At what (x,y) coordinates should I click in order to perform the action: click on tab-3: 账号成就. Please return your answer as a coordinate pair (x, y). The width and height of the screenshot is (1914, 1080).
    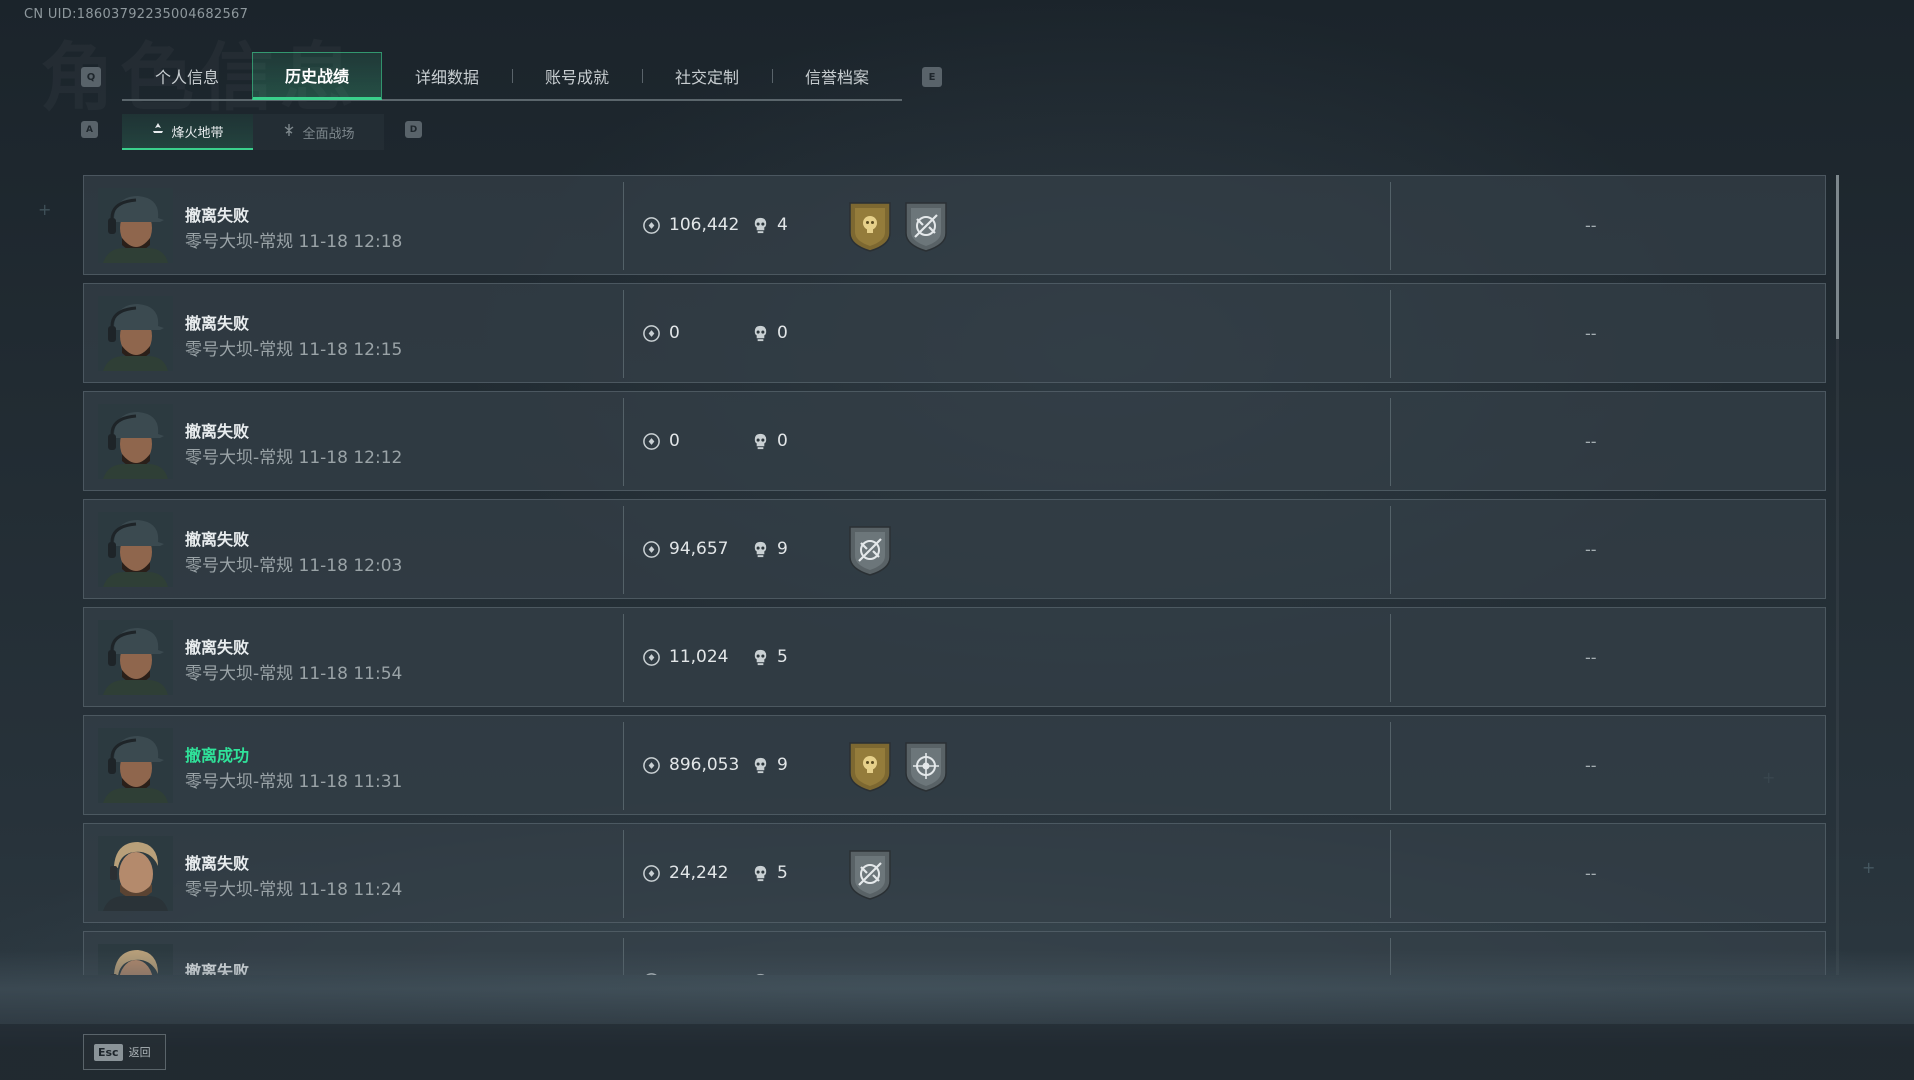
    Looking at the image, I should click on (577, 76).